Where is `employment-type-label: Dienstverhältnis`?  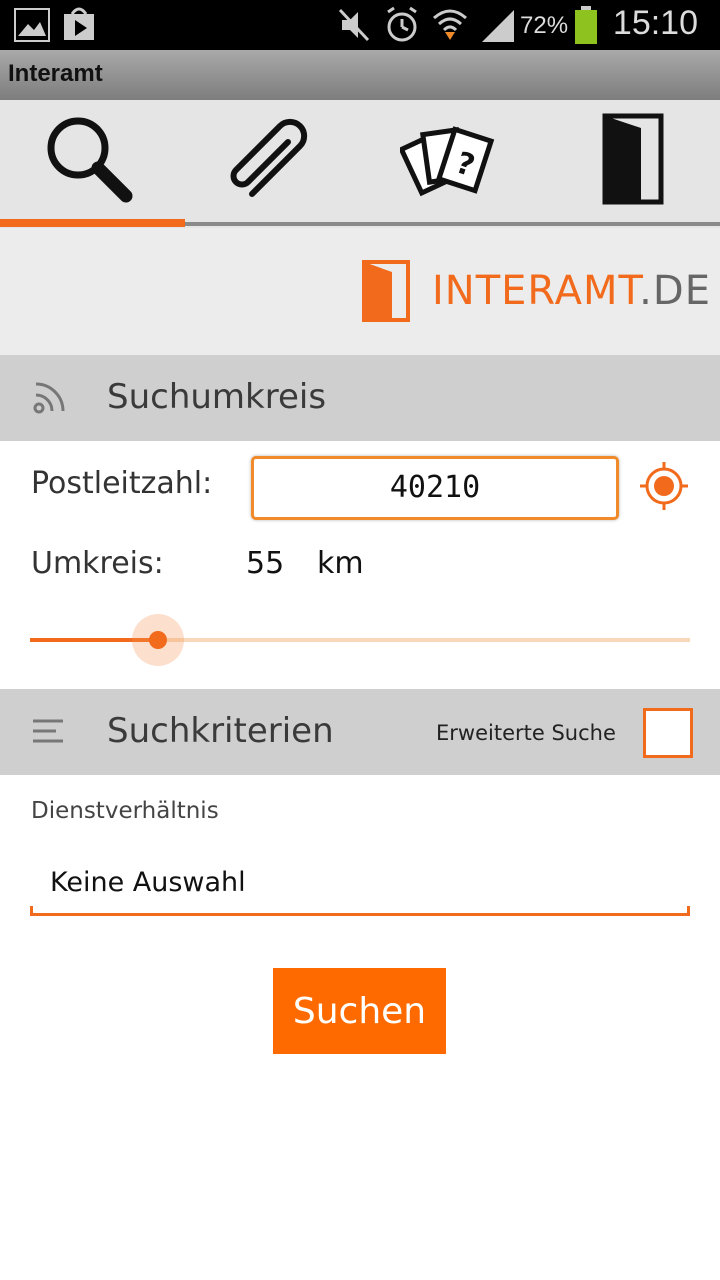
employment-type-label: Dienstverhältnis is located at coordinates (125, 811).